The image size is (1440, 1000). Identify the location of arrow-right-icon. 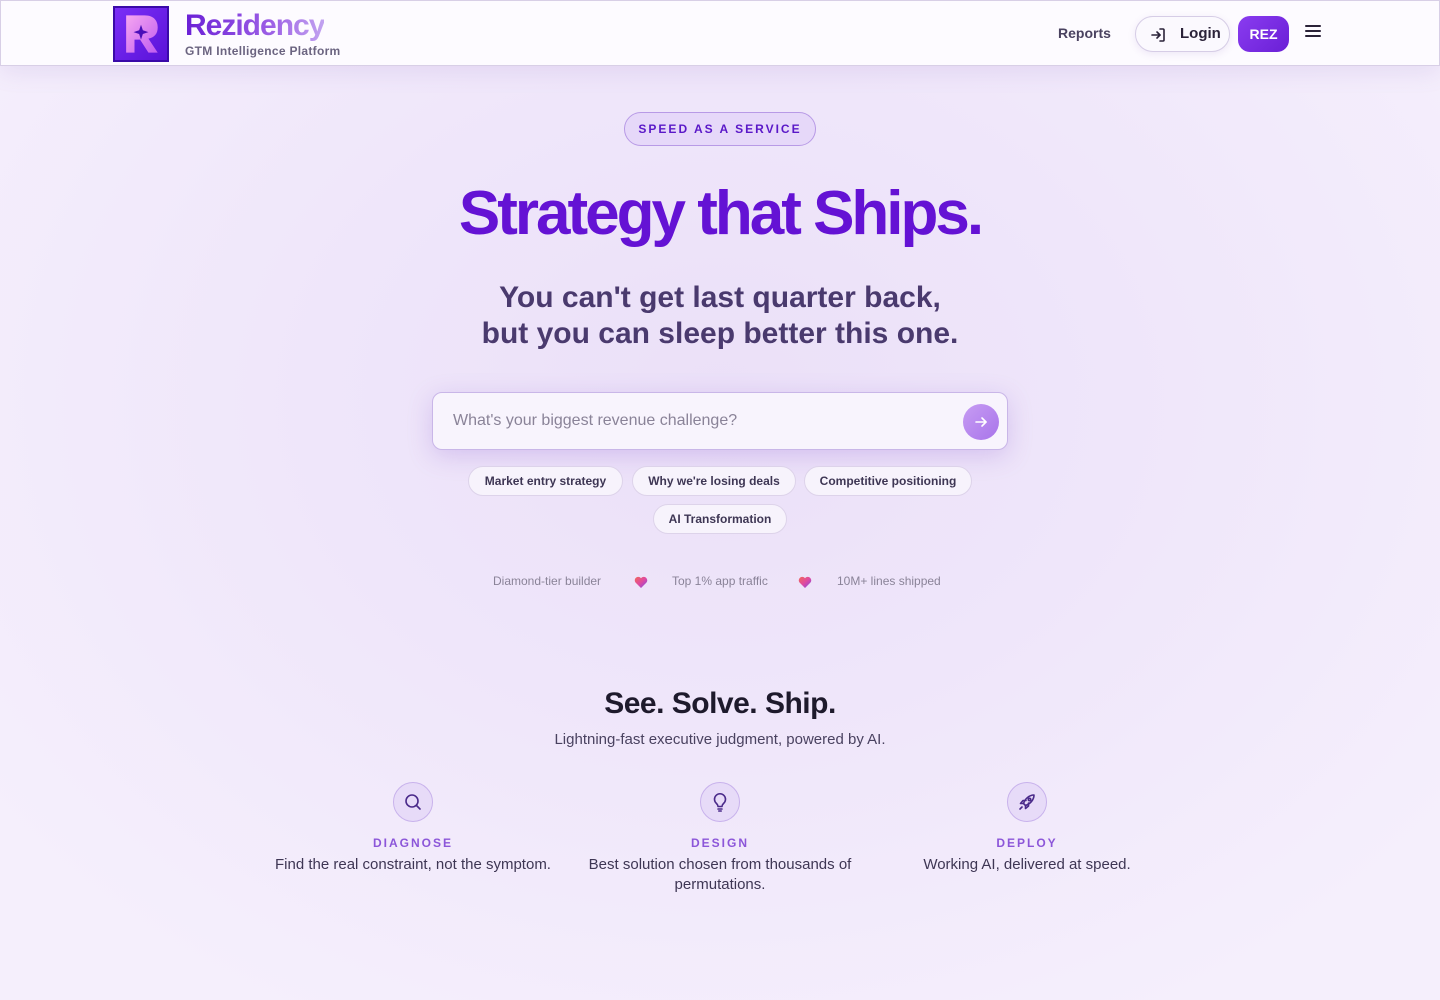
(981, 422).